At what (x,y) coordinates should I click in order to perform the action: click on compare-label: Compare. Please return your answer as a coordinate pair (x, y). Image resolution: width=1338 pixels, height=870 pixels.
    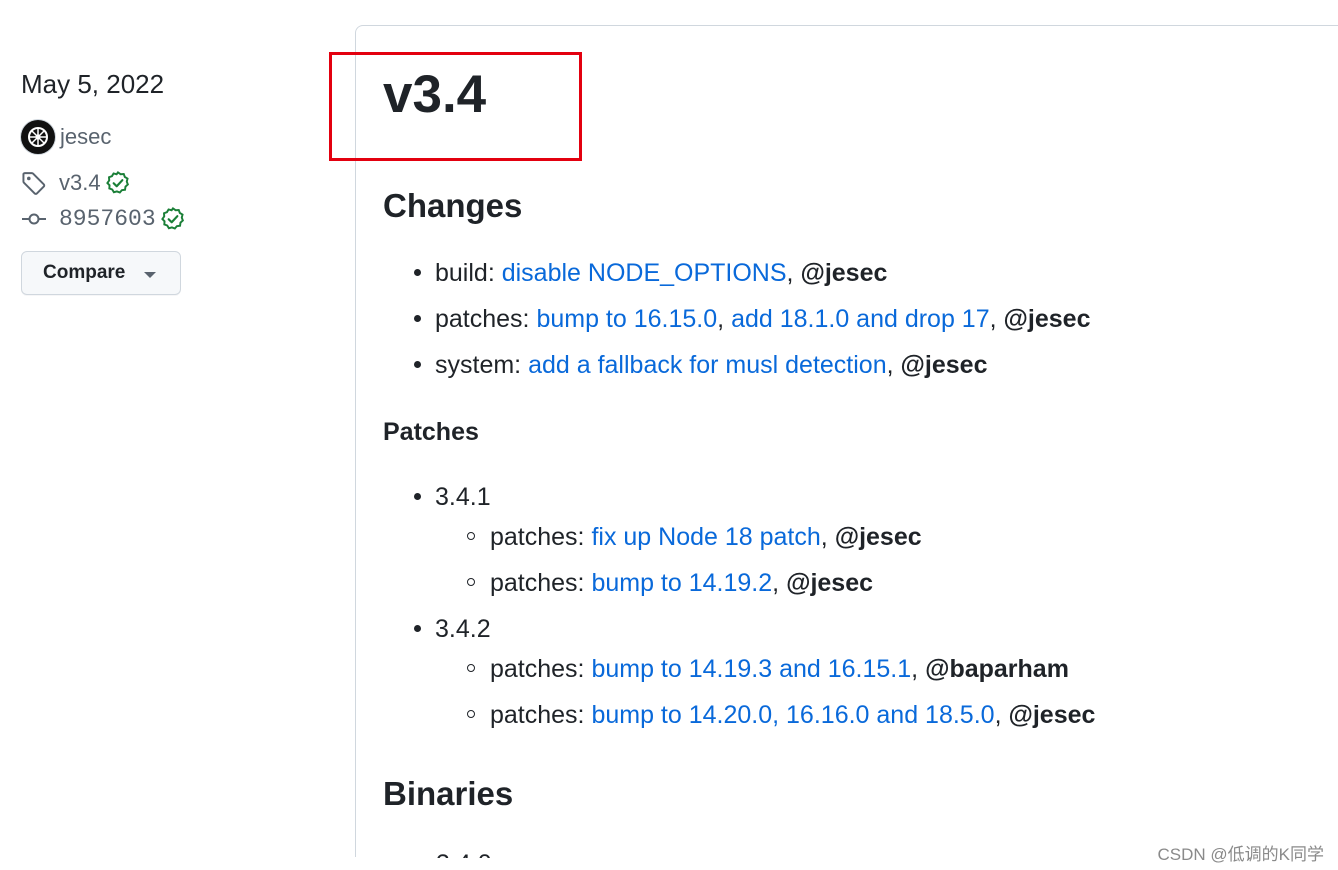
    Looking at the image, I should click on (84, 272).